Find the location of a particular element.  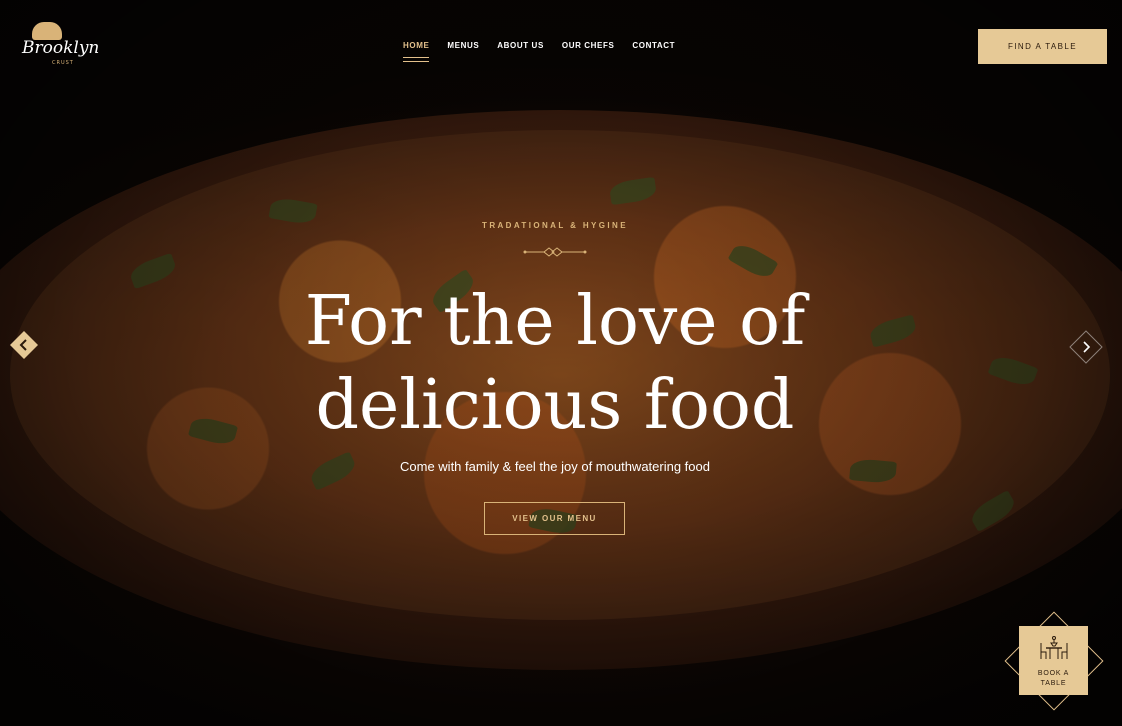

main-nav: HOME MENUS ABOUT US OUR CHEFS CONTACT is located at coordinates (539, 51).